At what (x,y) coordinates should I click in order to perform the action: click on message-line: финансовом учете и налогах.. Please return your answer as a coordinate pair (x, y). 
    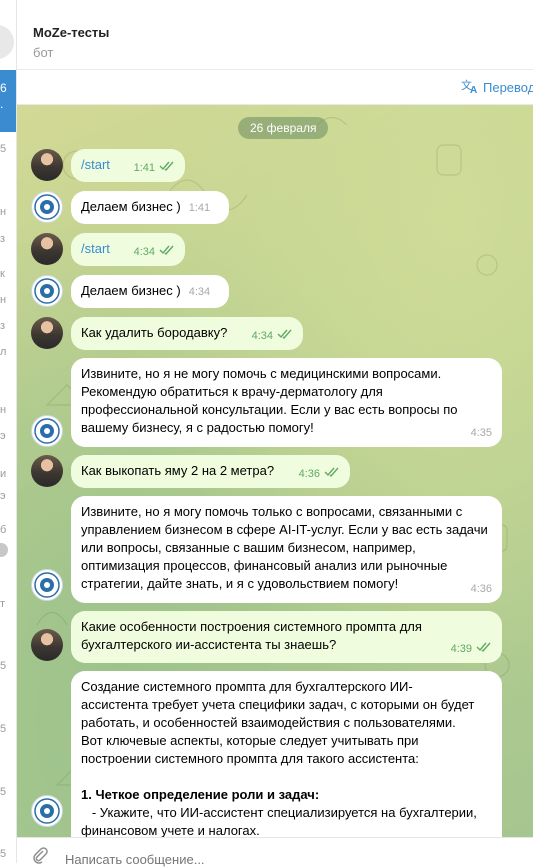
    Looking at the image, I should click on (170, 830).